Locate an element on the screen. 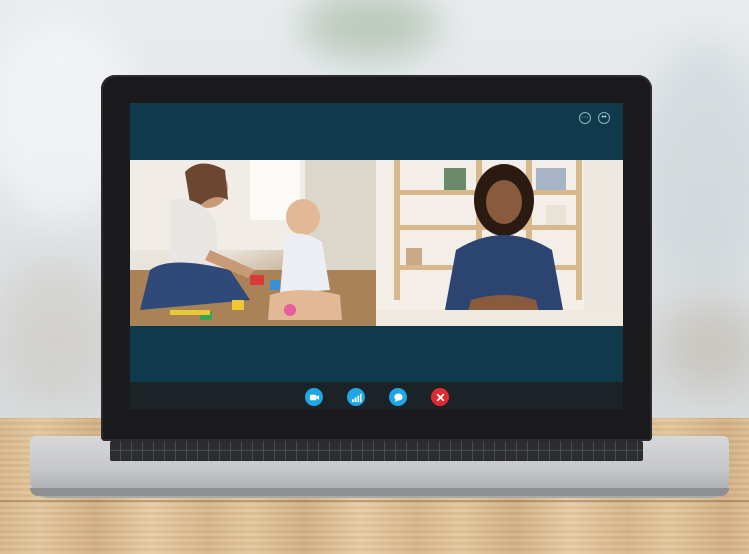 Image resolution: width=749 pixels, height=554 pixels. chat-button is located at coordinates (398, 397).